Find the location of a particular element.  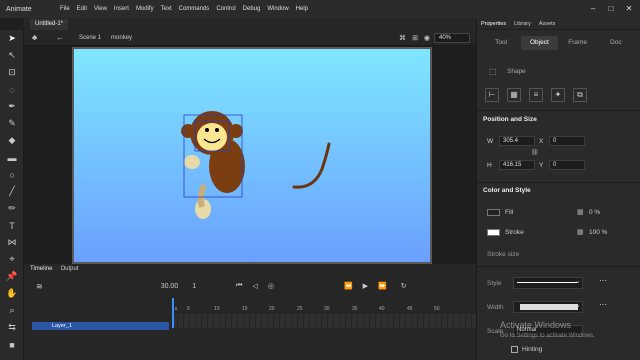

play-icon: ▶ is located at coordinates (365, 286).